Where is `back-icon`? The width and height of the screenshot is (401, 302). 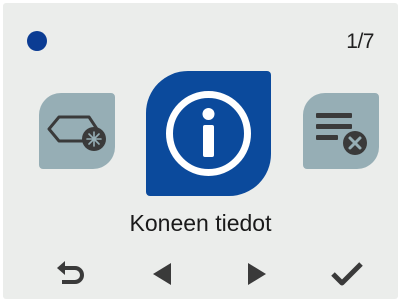 back-icon is located at coordinates (70, 272).